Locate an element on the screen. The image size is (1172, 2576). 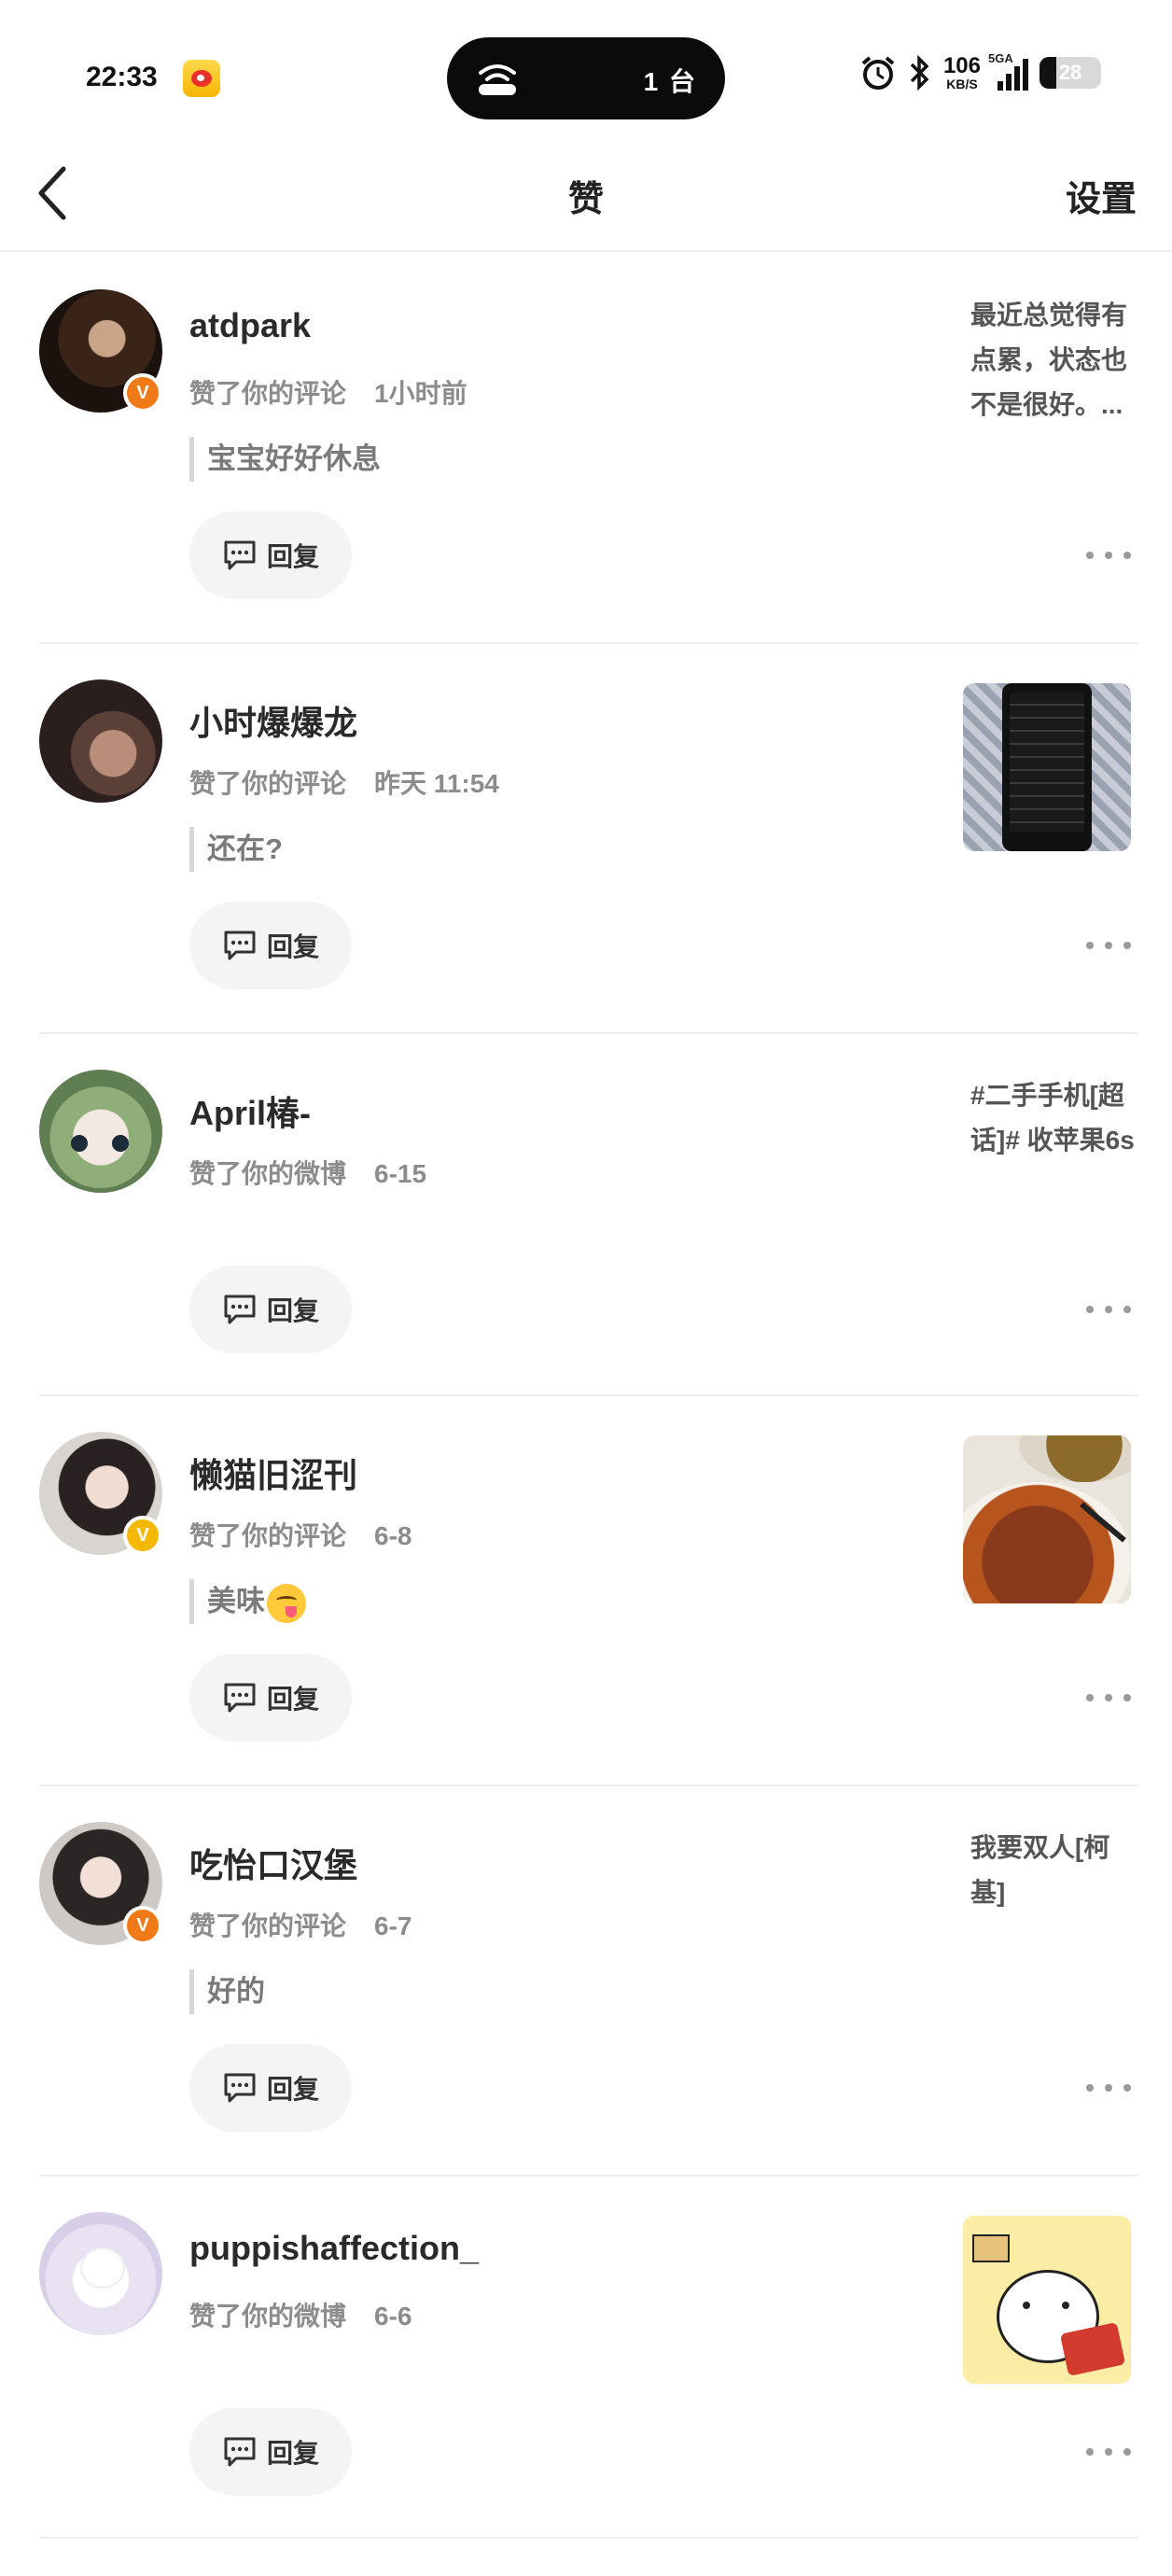
like-meta: 赞了你的评论 6-7 is located at coordinates (300, 1925).